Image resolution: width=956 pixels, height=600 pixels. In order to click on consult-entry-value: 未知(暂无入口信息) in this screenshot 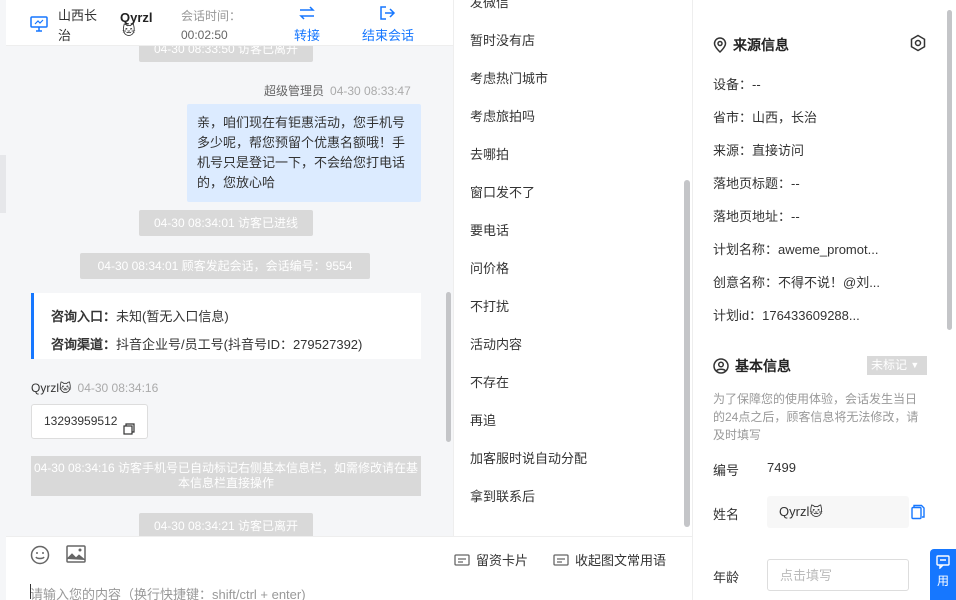, I will do `click(172, 316)`.